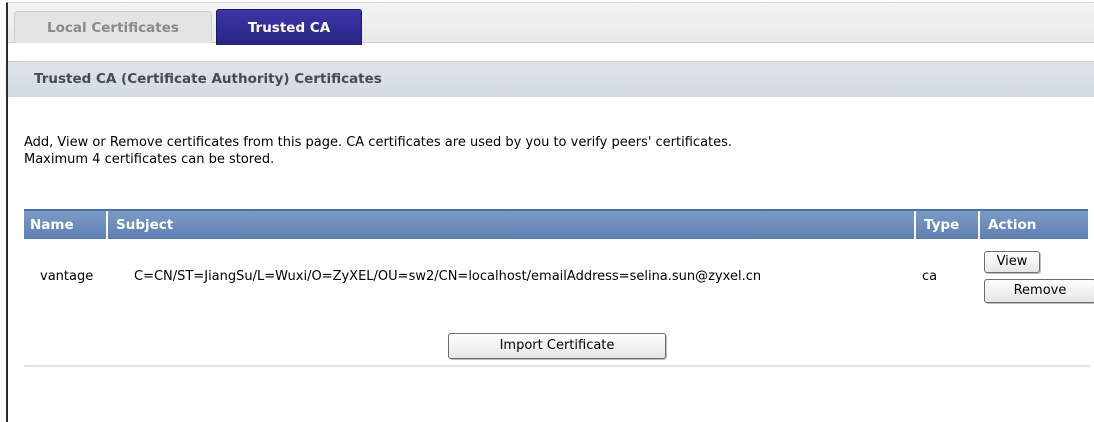 This screenshot has height=422, width=1094. I want to click on view-button: View, so click(1012, 262).